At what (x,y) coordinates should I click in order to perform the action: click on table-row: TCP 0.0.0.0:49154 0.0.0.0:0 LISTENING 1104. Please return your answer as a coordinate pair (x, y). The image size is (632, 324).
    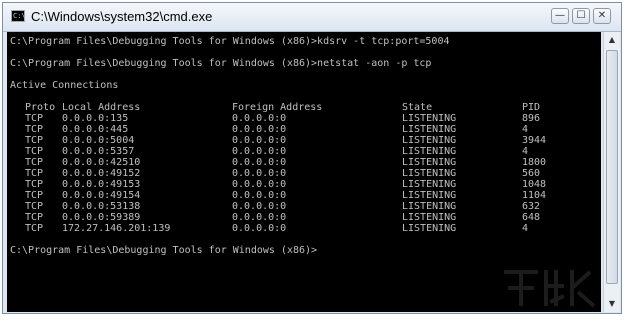
    Looking at the image, I should click on (305, 195).